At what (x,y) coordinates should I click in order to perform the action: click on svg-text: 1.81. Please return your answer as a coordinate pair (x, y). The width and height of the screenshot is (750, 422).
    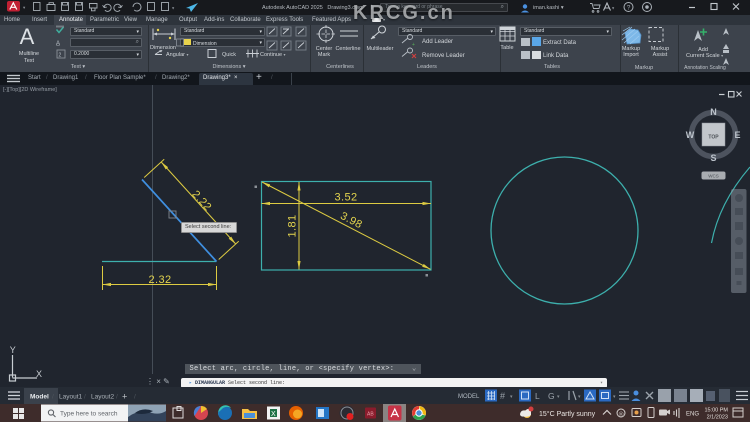
    Looking at the image, I should click on (293, 225).